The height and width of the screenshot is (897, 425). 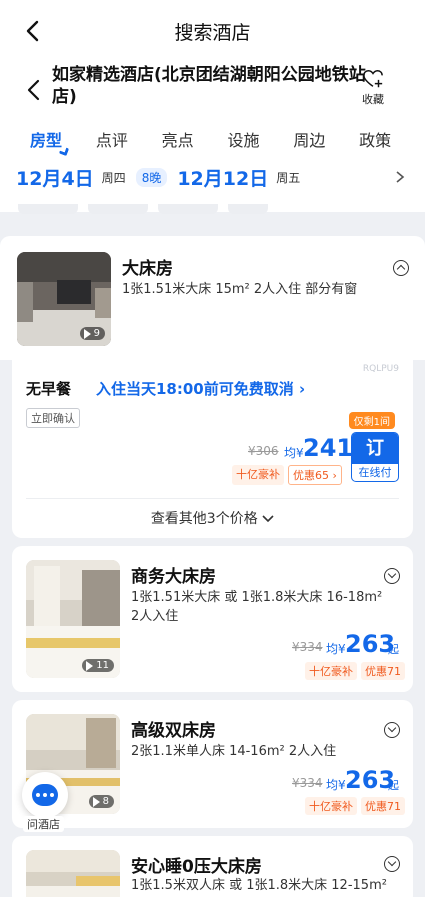 I want to click on discount-tag: 优惠65 ›, so click(x=315, y=475).